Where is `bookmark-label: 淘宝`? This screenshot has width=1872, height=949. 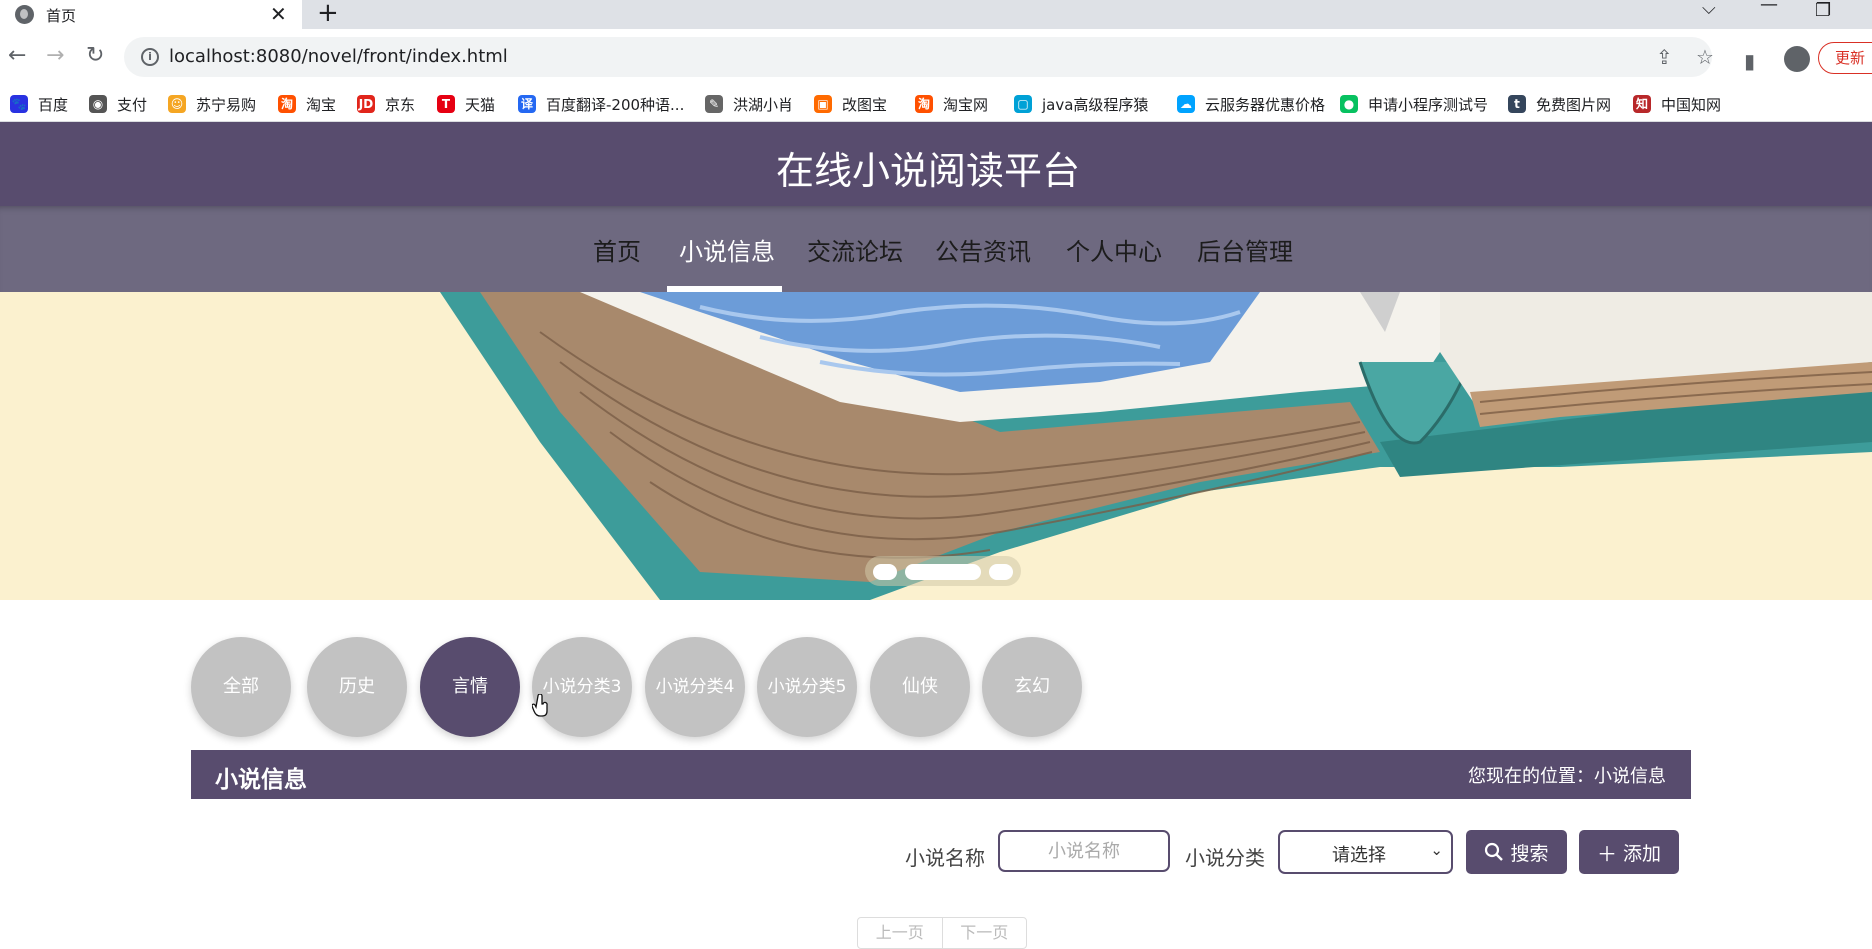 bookmark-label: 淘宝 is located at coordinates (321, 104).